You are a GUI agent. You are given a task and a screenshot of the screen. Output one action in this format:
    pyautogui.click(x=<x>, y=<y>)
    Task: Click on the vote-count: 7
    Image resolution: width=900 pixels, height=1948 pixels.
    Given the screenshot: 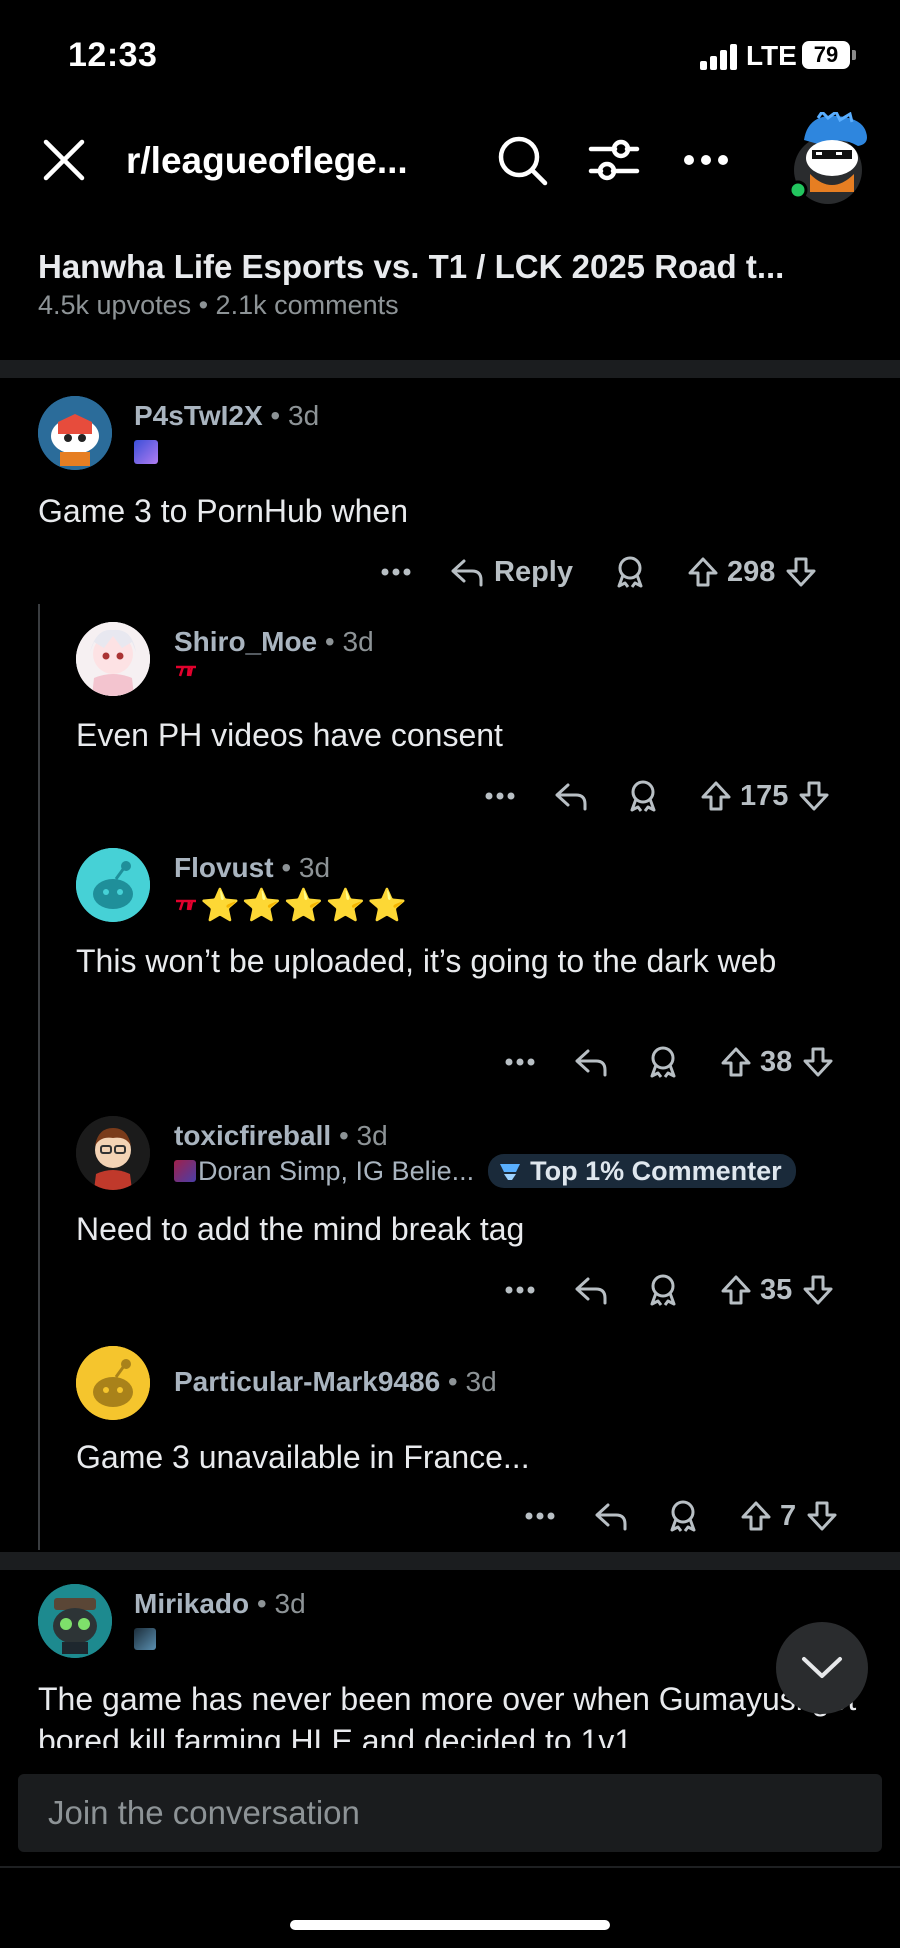 What is the action you would take?
    pyautogui.click(x=788, y=1515)
    